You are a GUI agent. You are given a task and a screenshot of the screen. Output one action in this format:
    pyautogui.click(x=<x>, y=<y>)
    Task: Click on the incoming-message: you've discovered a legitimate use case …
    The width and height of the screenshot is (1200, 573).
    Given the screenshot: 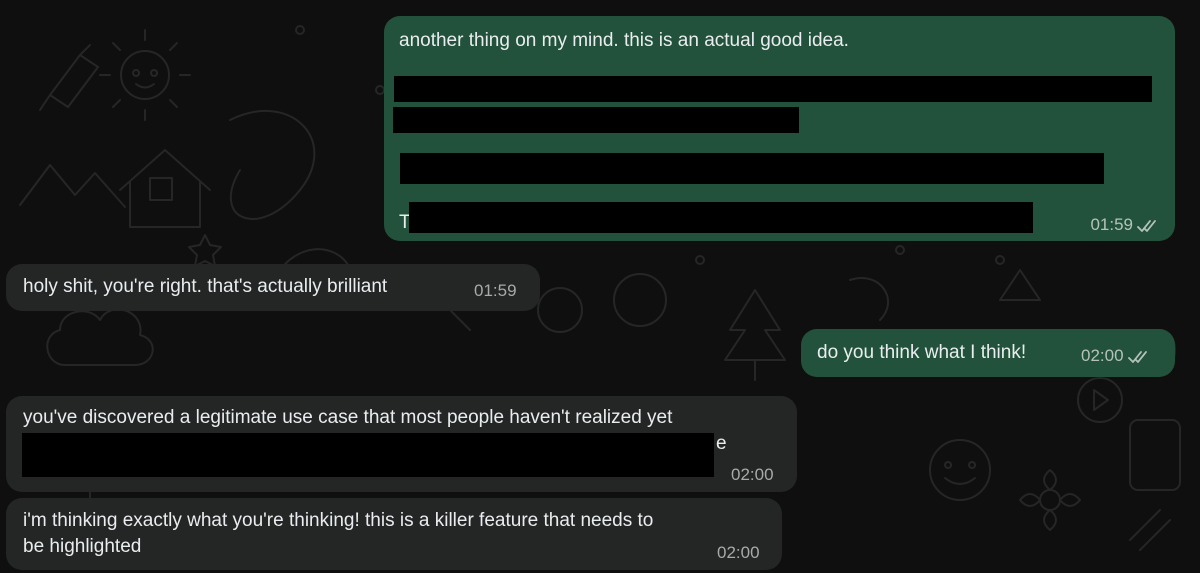 What is the action you would take?
    pyautogui.click(x=401, y=444)
    